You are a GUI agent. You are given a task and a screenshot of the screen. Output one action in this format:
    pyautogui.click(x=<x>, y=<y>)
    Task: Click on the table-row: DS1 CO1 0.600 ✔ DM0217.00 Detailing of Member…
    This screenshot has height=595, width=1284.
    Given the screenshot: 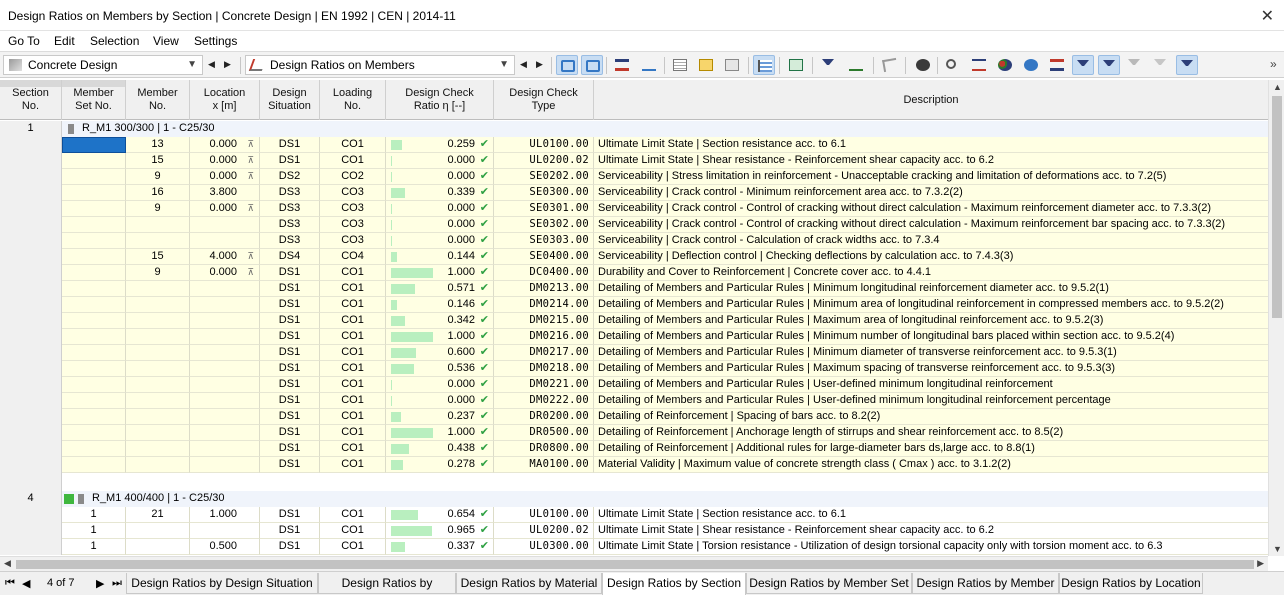 What is the action you would take?
    pyautogui.click(x=634, y=353)
    